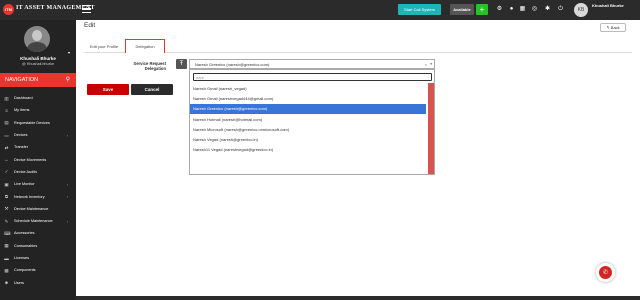 The image size is (640, 300). Describe the element at coordinates (24, 184) in the screenshot. I see `sidebar-item-label: Live Monitor` at that location.